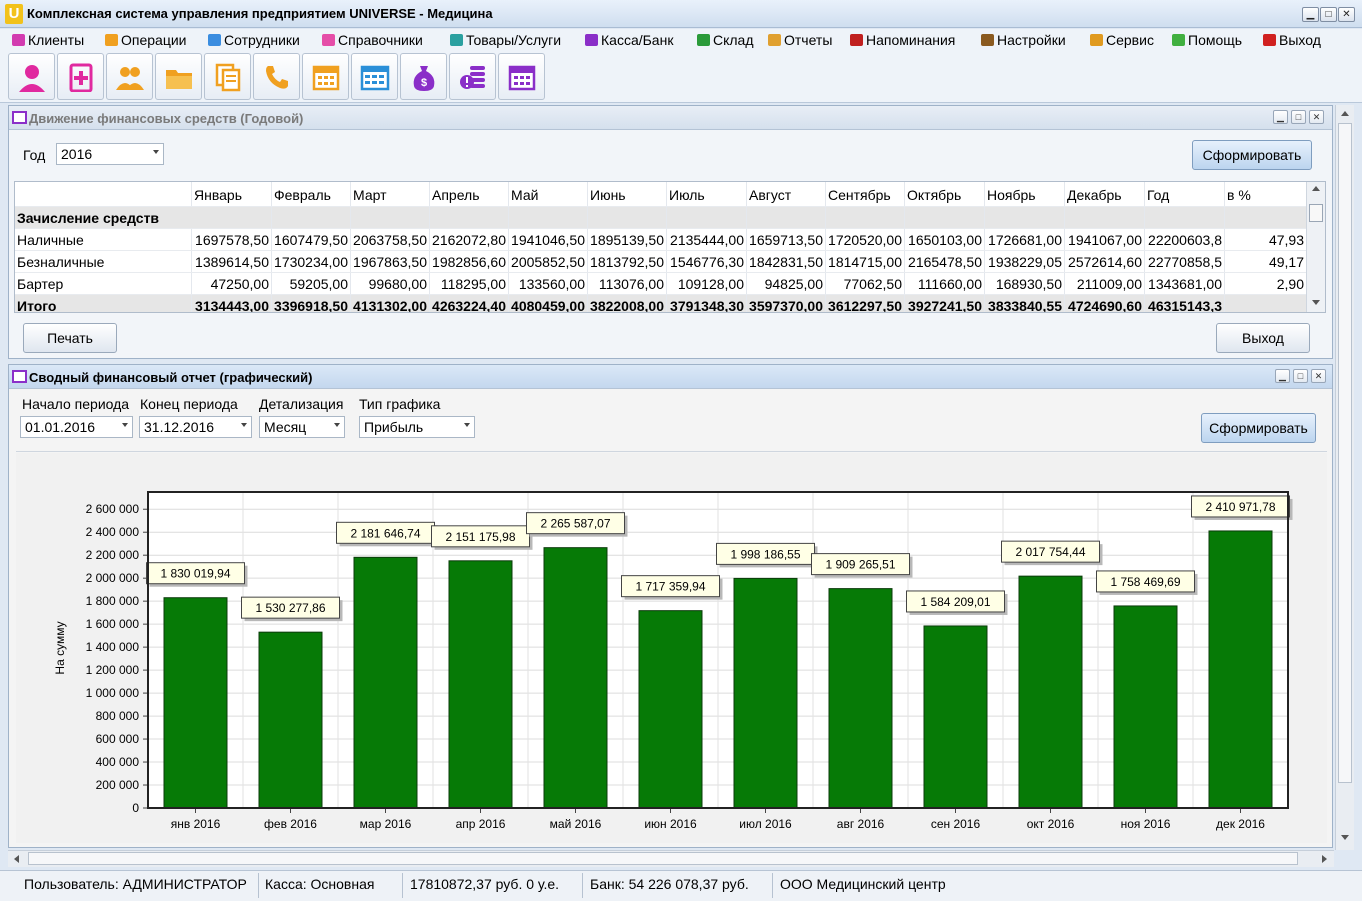 The width and height of the screenshot is (1362, 901). What do you see at coordinates (402, 885) in the screenshot?
I see `status-divider` at bounding box center [402, 885].